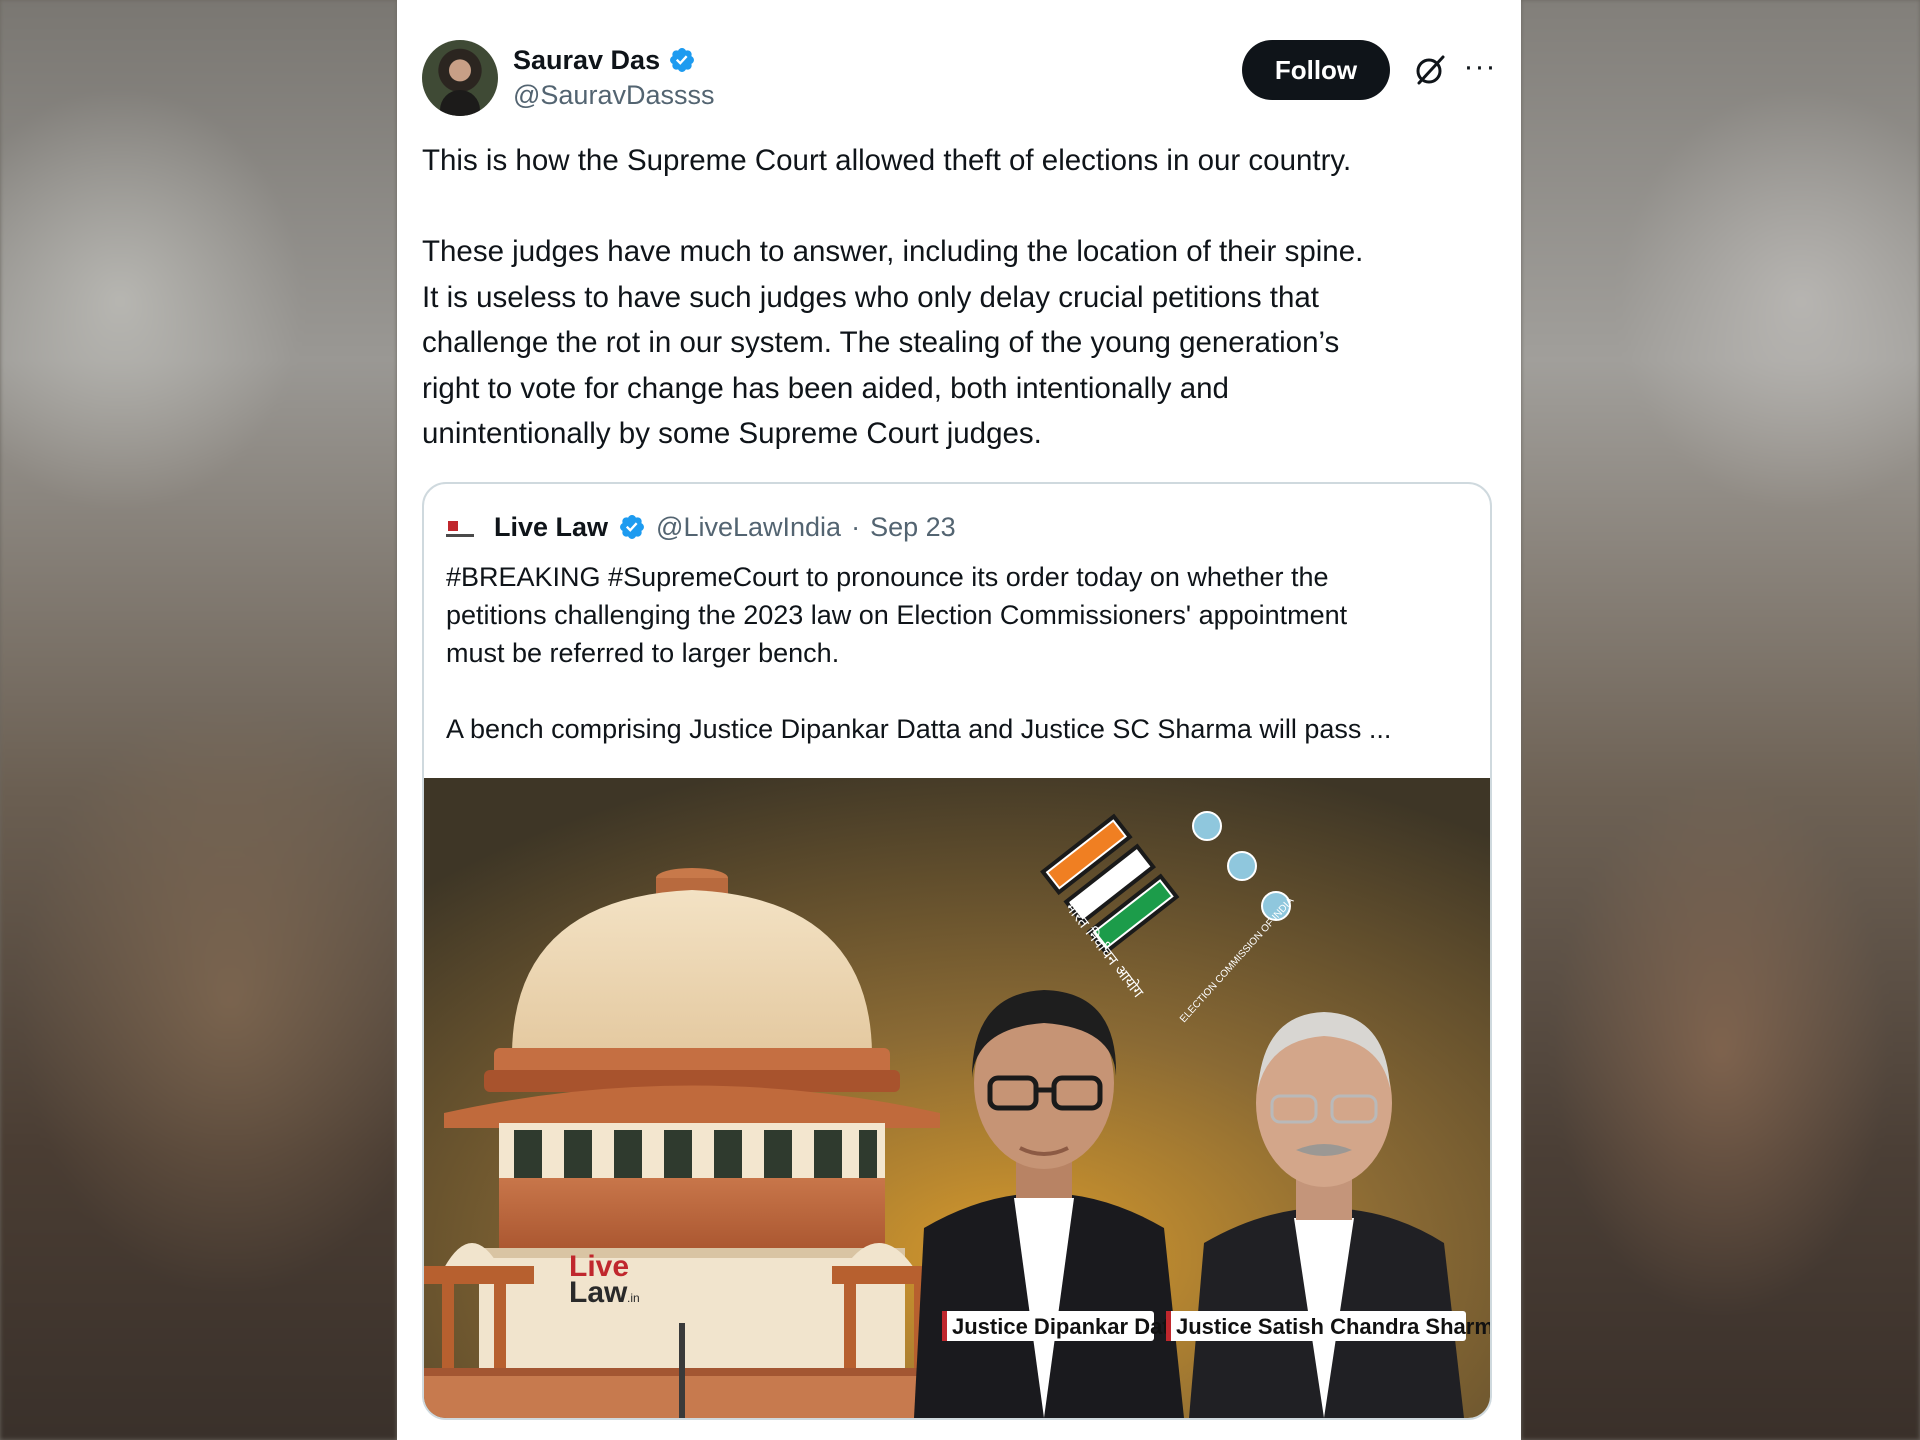  Describe the element at coordinates (643, 653) in the screenshot. I see `quoted-line: must be referred to larger bench.` at that location.